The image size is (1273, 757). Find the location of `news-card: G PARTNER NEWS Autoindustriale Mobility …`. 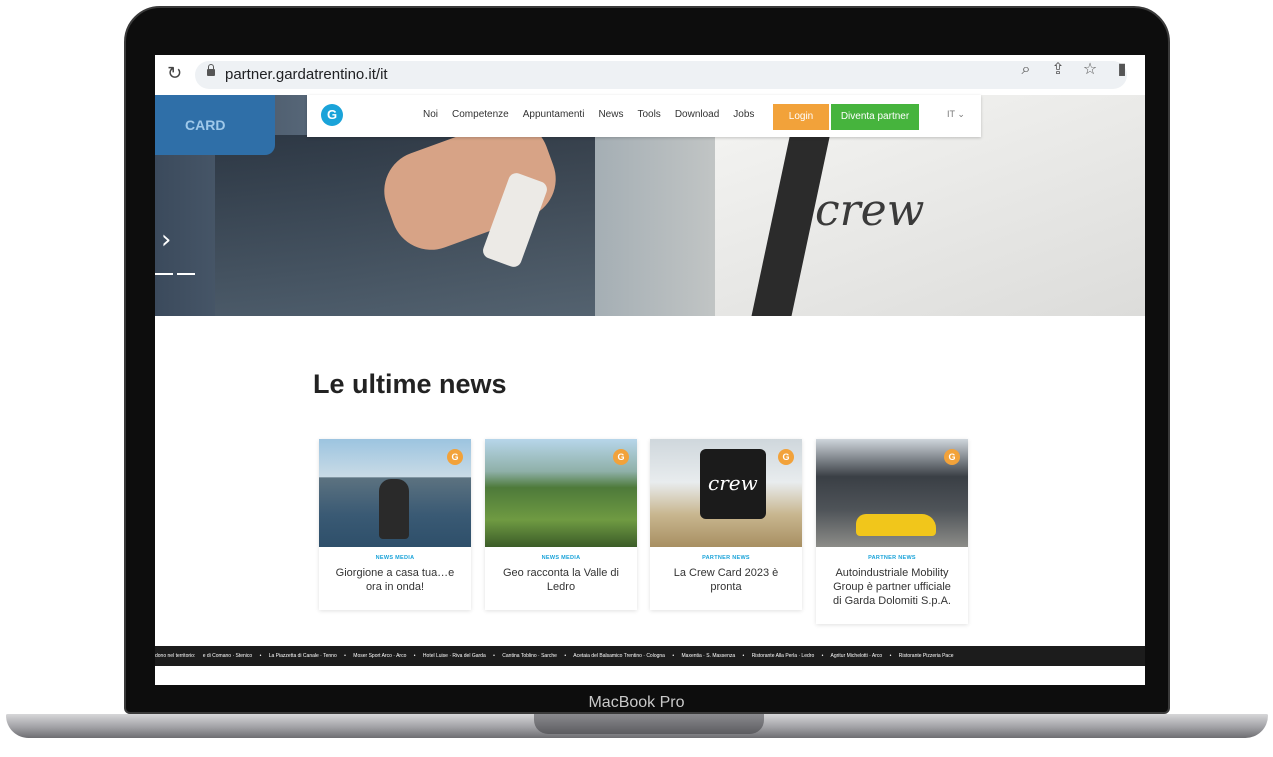

news-card: G PARTNER NEWS Autoindustriale Mobility … is located at coordinates (892, 531).